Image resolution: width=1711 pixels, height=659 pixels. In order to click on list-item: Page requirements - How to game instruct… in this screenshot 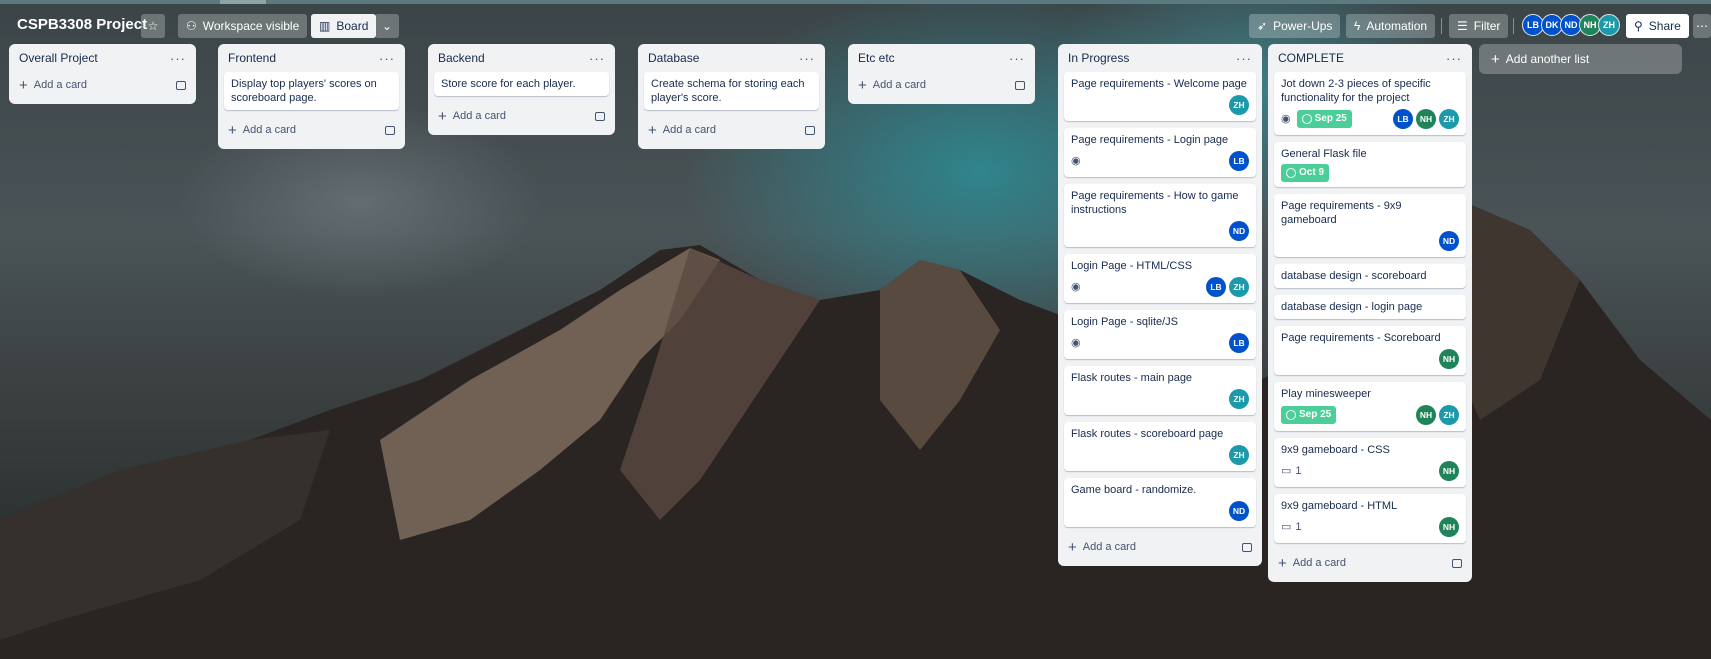, I will do `click(1160, 215)`.